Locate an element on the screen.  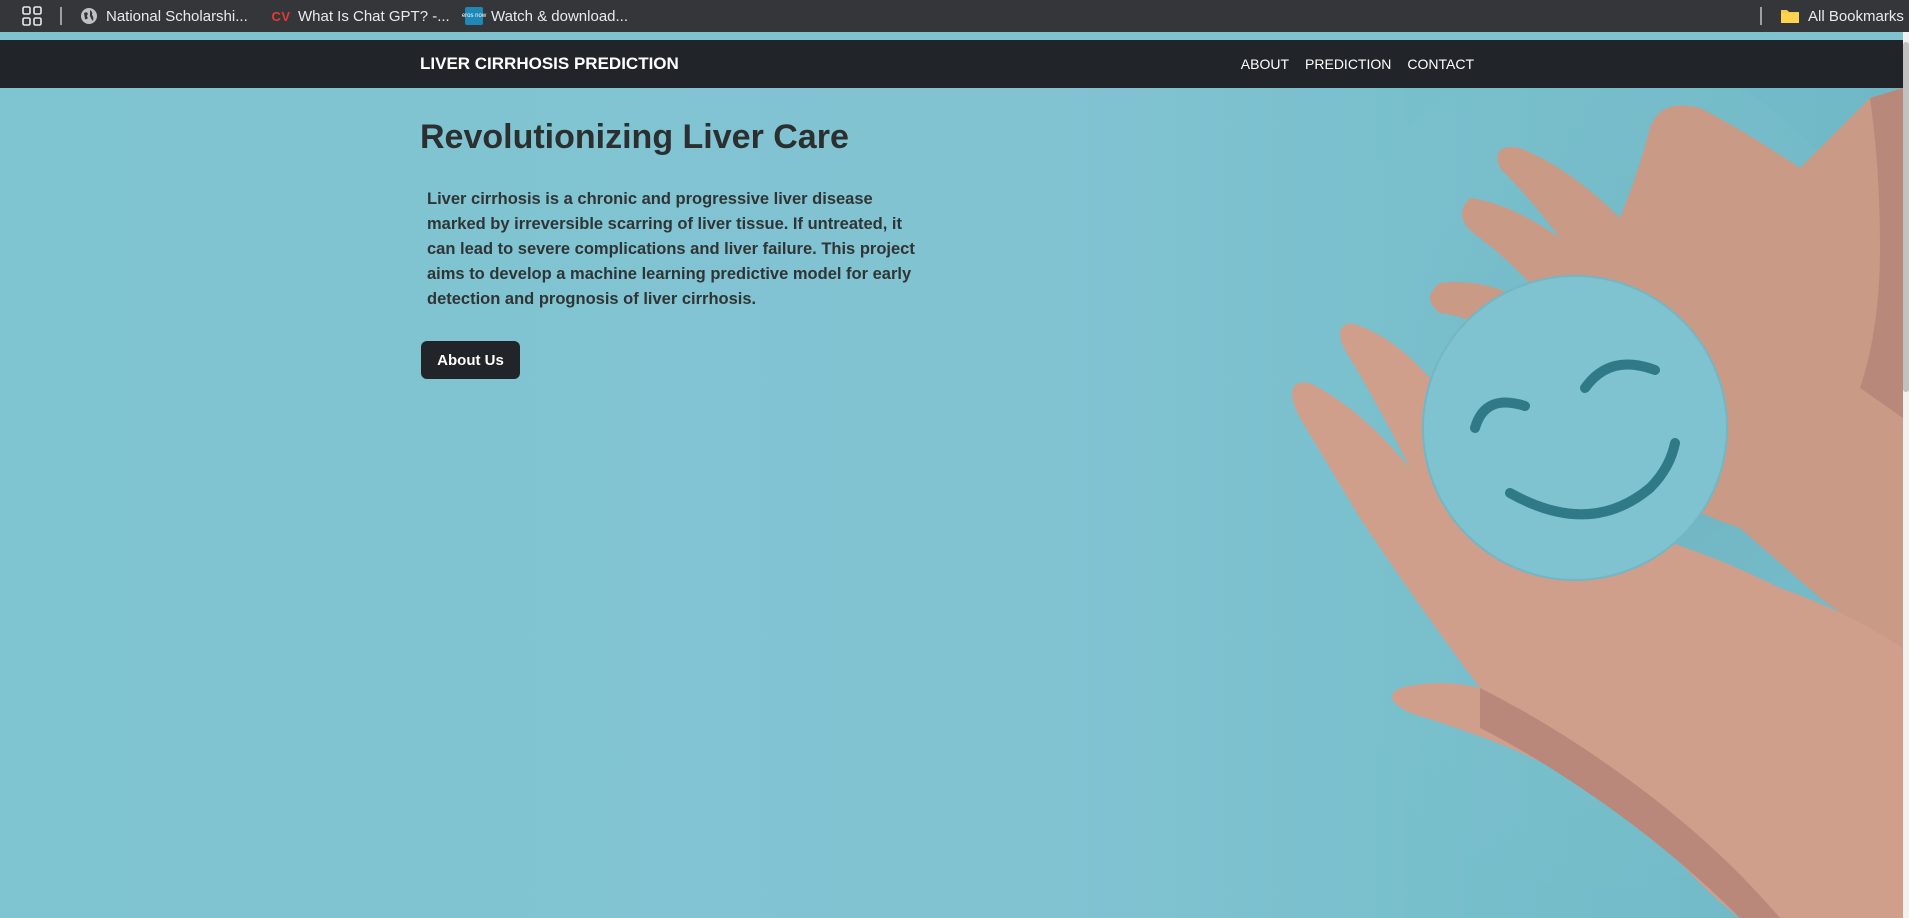
navbar-brand: LIVER CIRRHOSIS PREDICTION is located at coordinates (549, 64).